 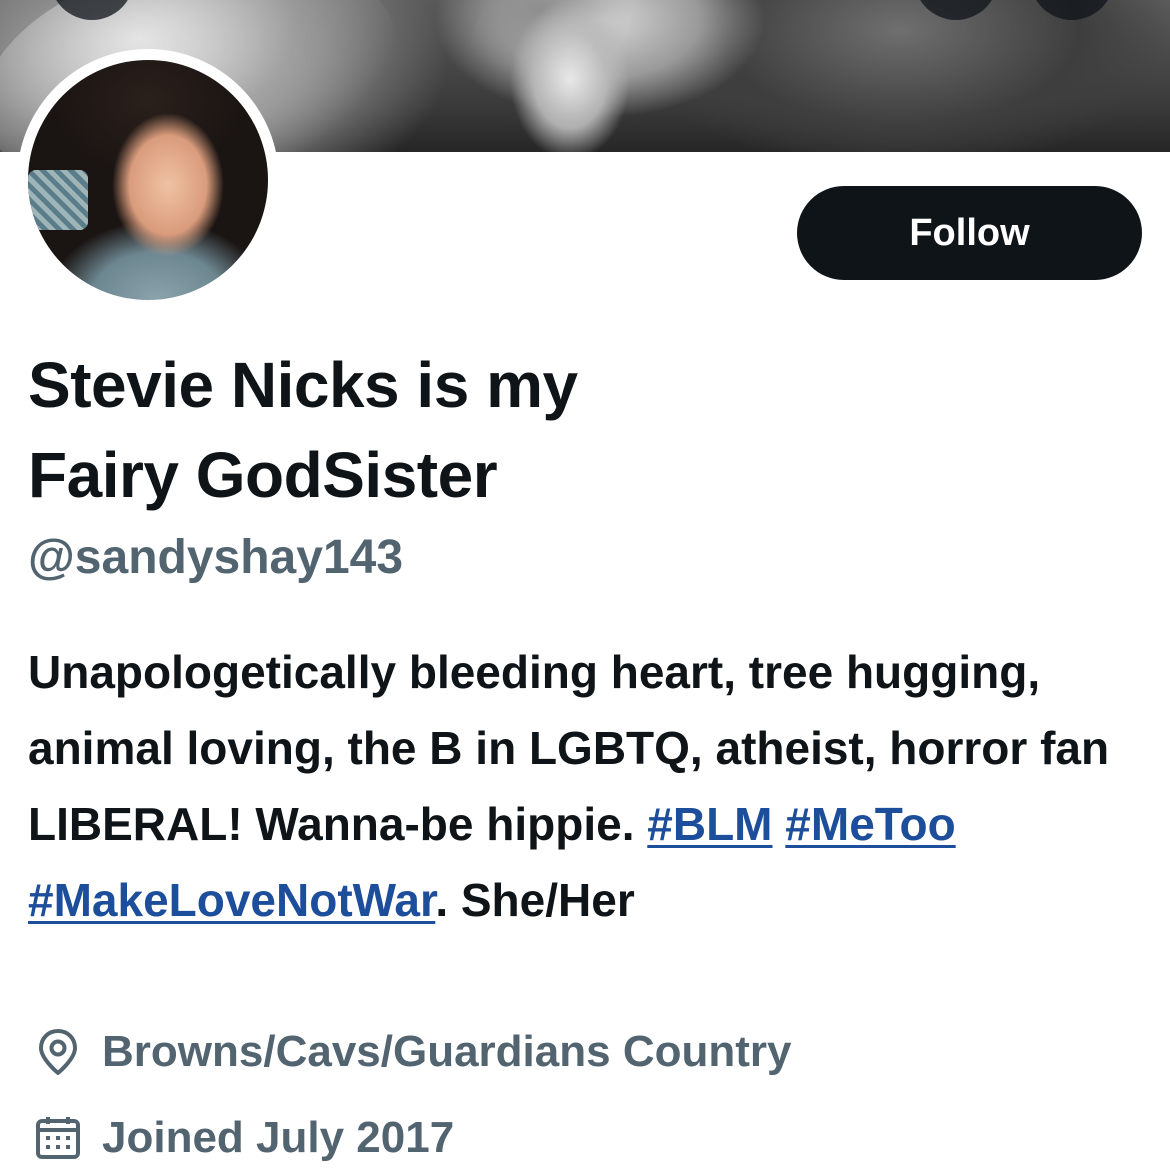 What do you see at coordinates (969, 233) in the screenshot?
I see `follow-button: Follow` at bounding box center [969, 233].